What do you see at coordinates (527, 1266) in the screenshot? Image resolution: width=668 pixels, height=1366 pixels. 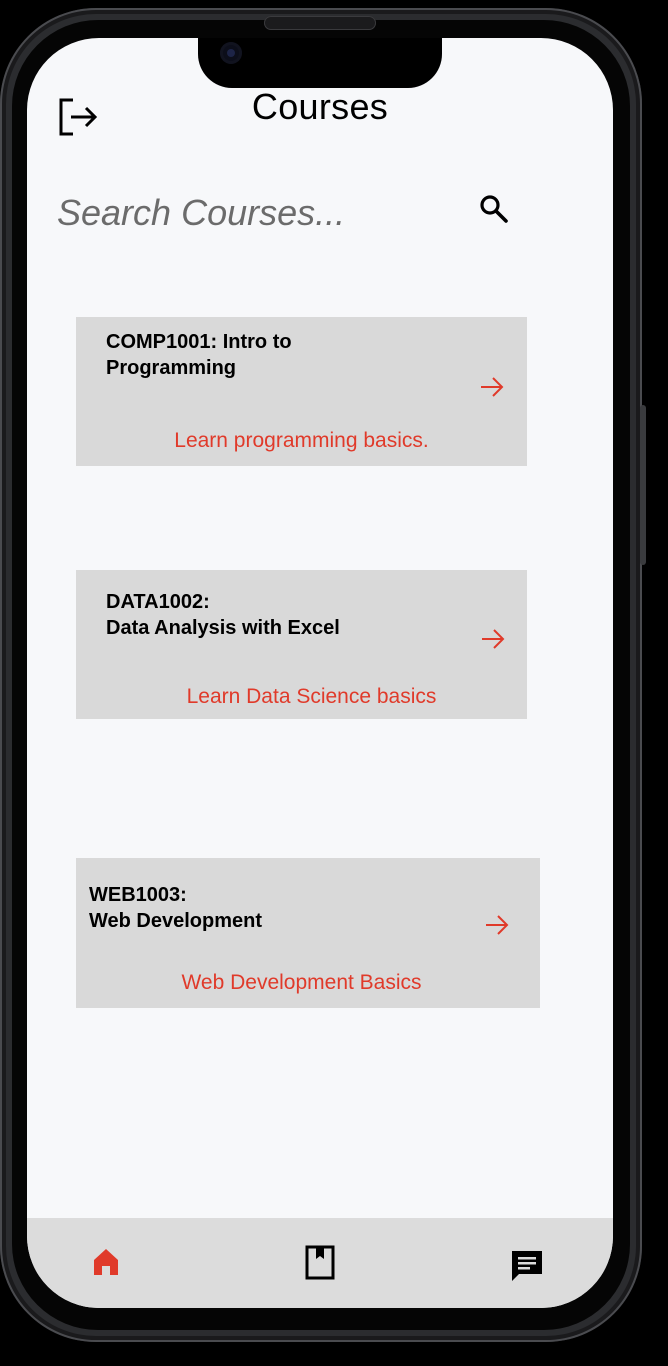 I see `chat-icon` at bounding box center [527, 1266].